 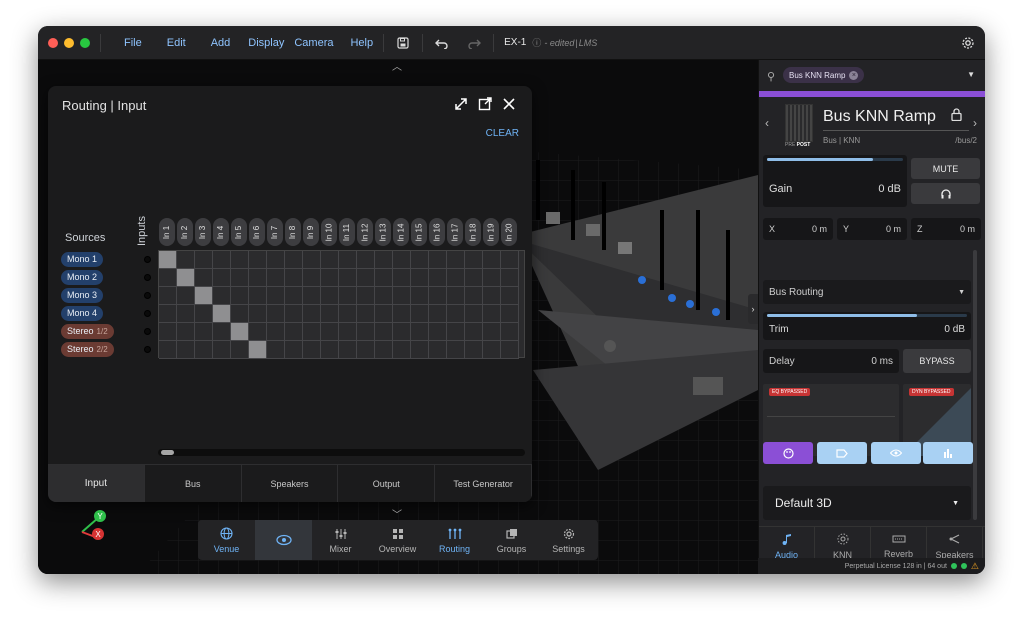 I want to click on source-mono-1: Mono 1, so click(x=82, y=259).